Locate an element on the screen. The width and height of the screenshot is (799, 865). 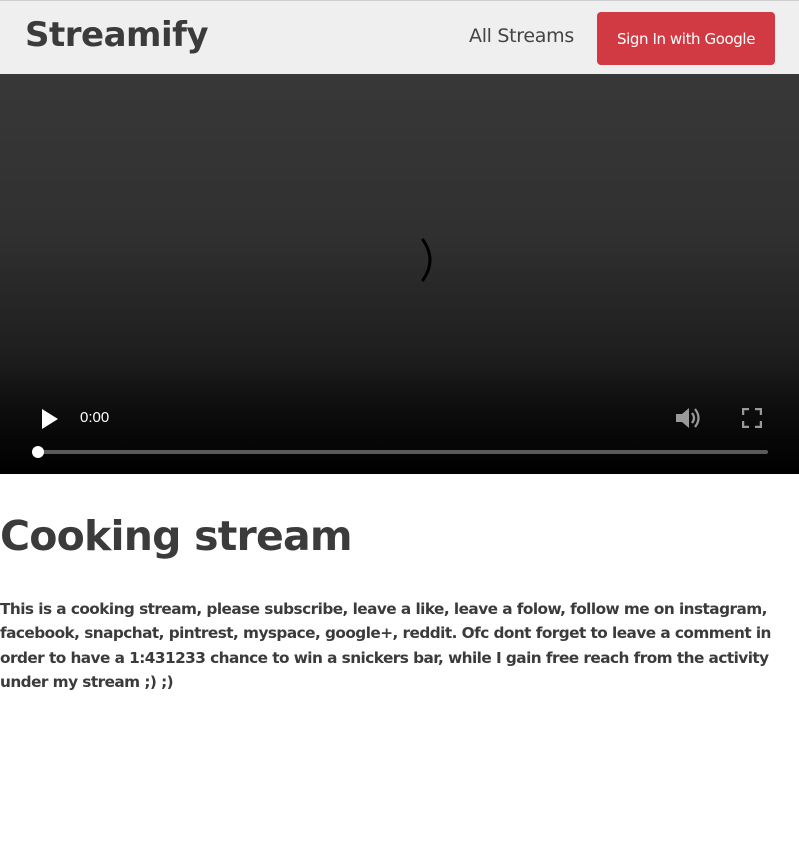
fullscreen-icon is located at coordinates (752, 418).